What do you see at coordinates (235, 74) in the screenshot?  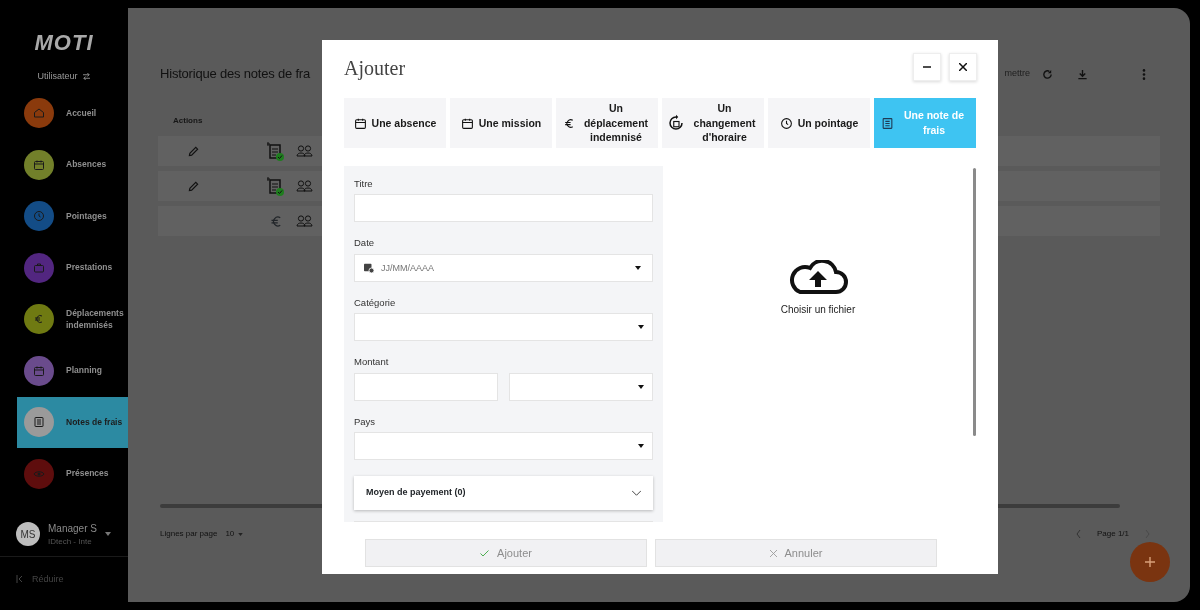 I see `page-title: Historique des notes de fra` at bounding box center [235, 74].